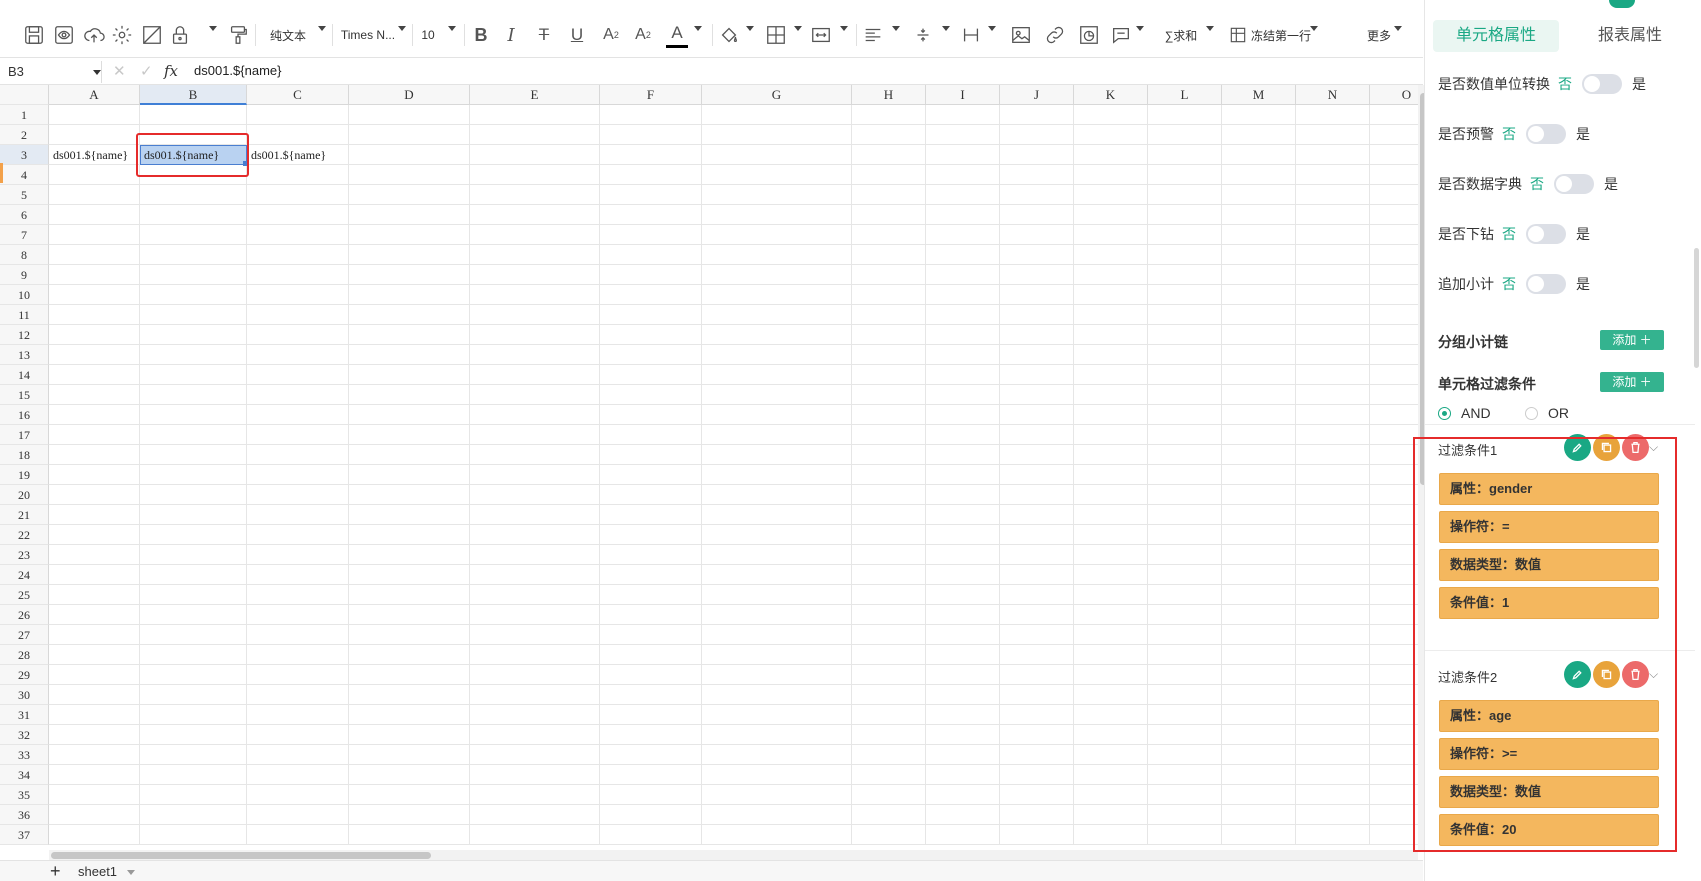 This screenshot has width=1701, height=881. Describe the element at coordinates (776, 35) in the screenshot. I see `border-icon` at that location.